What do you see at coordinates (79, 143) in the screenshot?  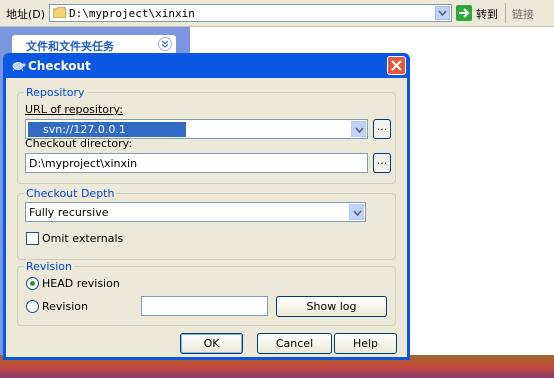 I see `checkout-dir-label: Checkout directory:` at bounding box center [79, 143].